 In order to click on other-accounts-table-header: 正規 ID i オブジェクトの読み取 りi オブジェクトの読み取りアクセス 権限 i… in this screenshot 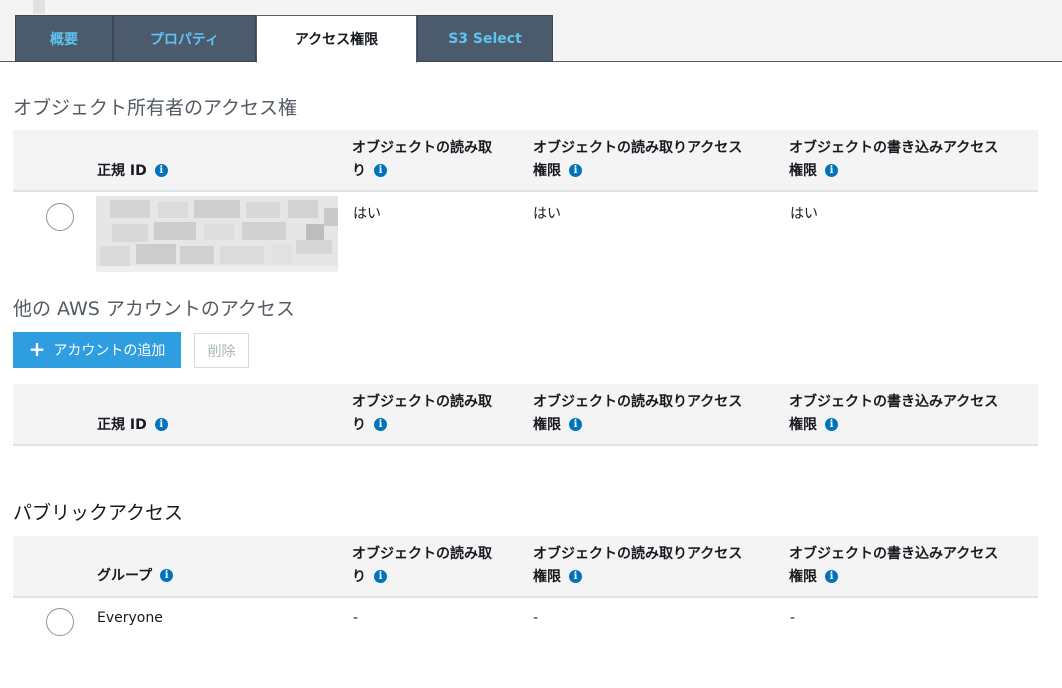, I will do `click(525, 415)`.